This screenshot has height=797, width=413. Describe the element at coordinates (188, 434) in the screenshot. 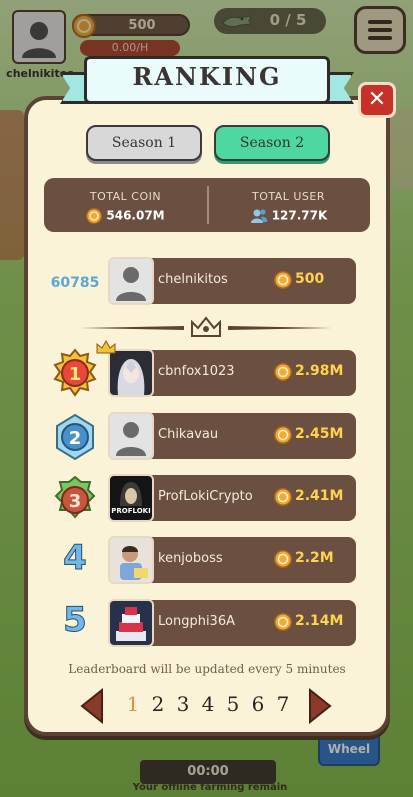

I see `player-name: Chikavau` at that location.